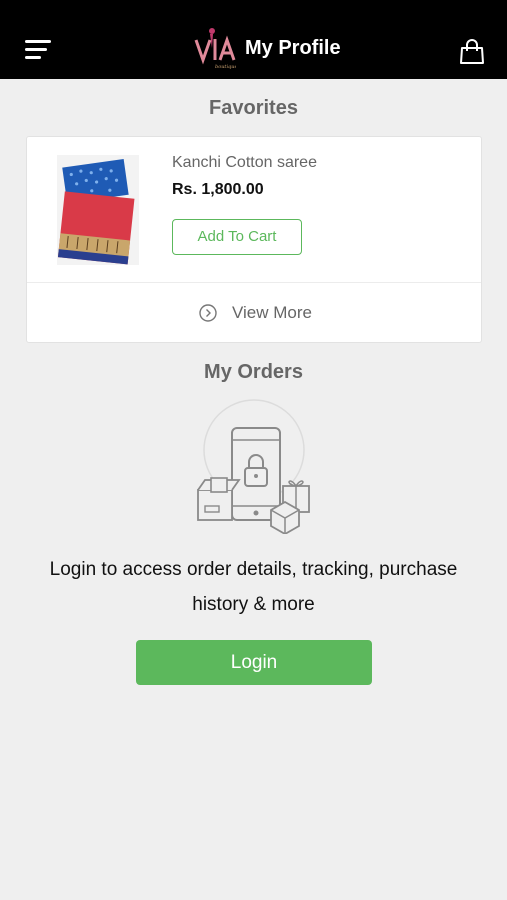 This screenshot has height=900, width=507. Describe the element at coordinates (253, 466) in the screenshot. I see `locked-phone-packages-icon` at that location.